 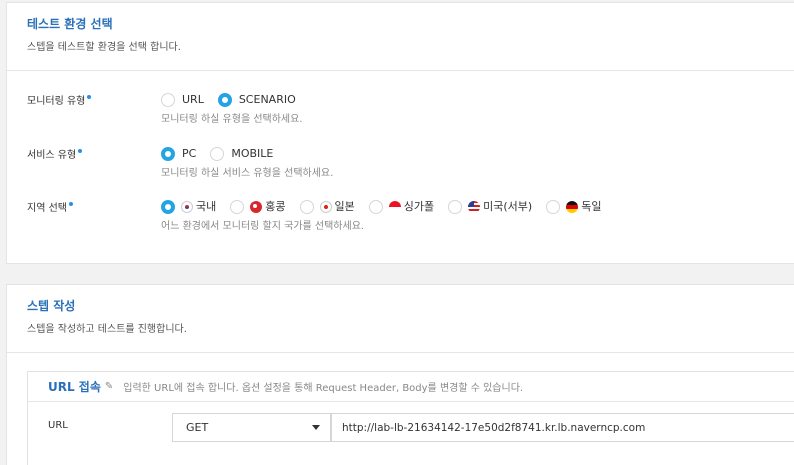 What do you see at coordinates (263, 226) in the screenshot?
I see `region-hint: 어느 환경에서 모니터링 할지 국가를 선택하세요.` at bounding box center [263, 226].